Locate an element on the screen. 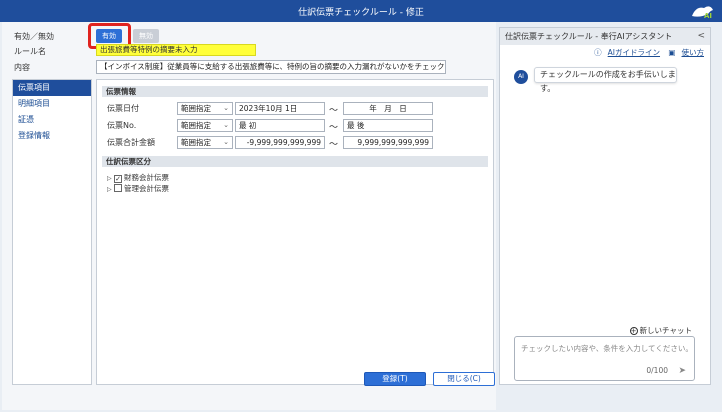  sidebar-item-touroku: 登録情報 is located at coordinates (52, 136).